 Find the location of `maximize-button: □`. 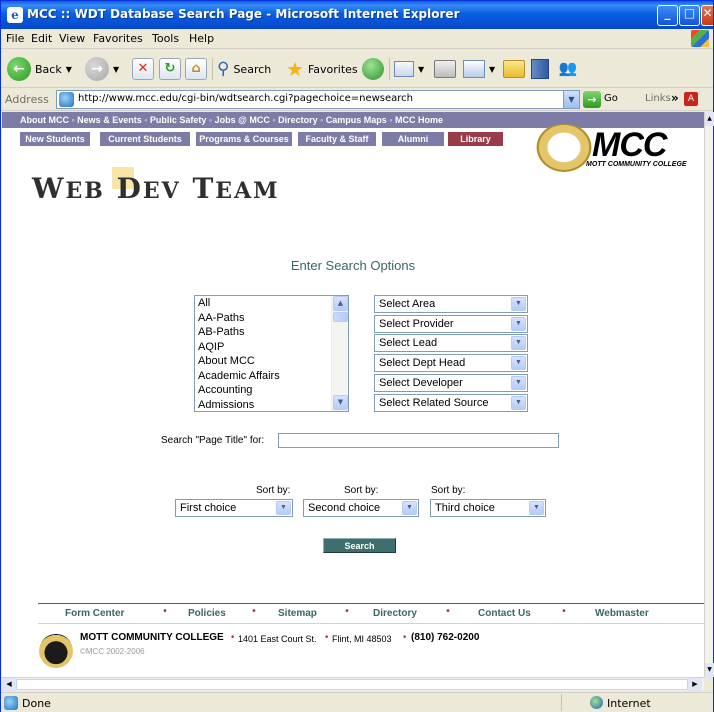

maximize-button: □ is located at coordinates (689, 15).